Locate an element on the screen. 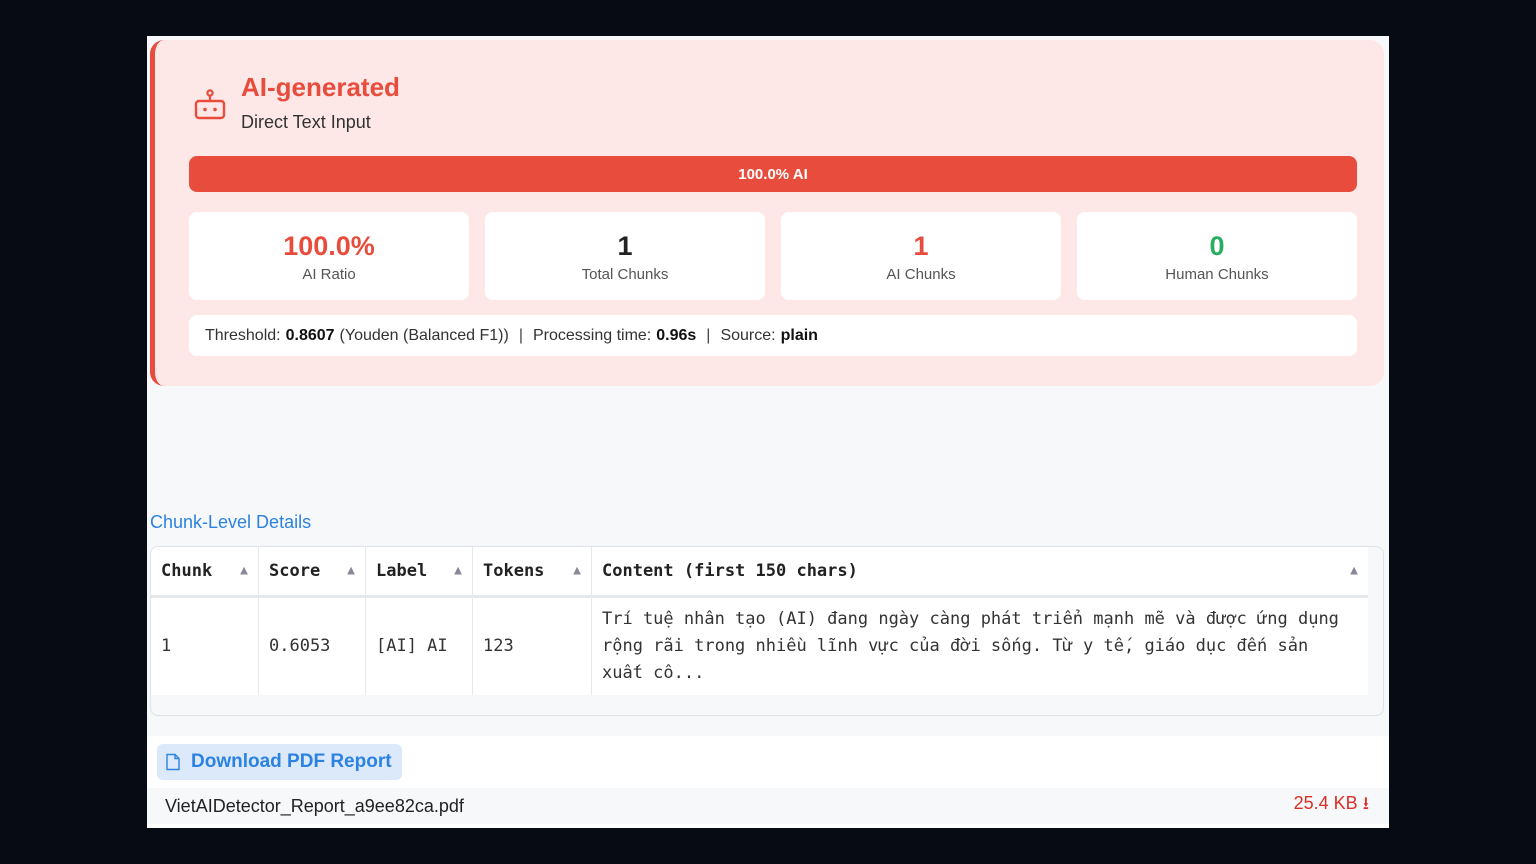  column-header-score: Score ▲ is located at coordinates (312, 572).